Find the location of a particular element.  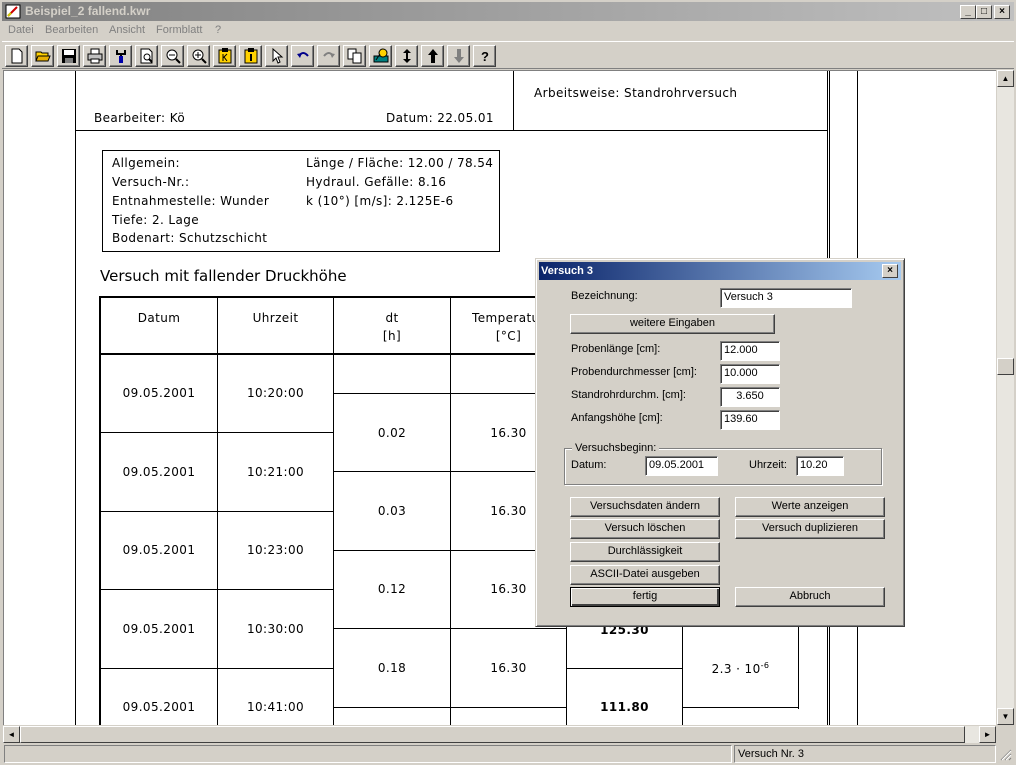

scroll-left-button: ◄ is located at coordinates (11, 734).